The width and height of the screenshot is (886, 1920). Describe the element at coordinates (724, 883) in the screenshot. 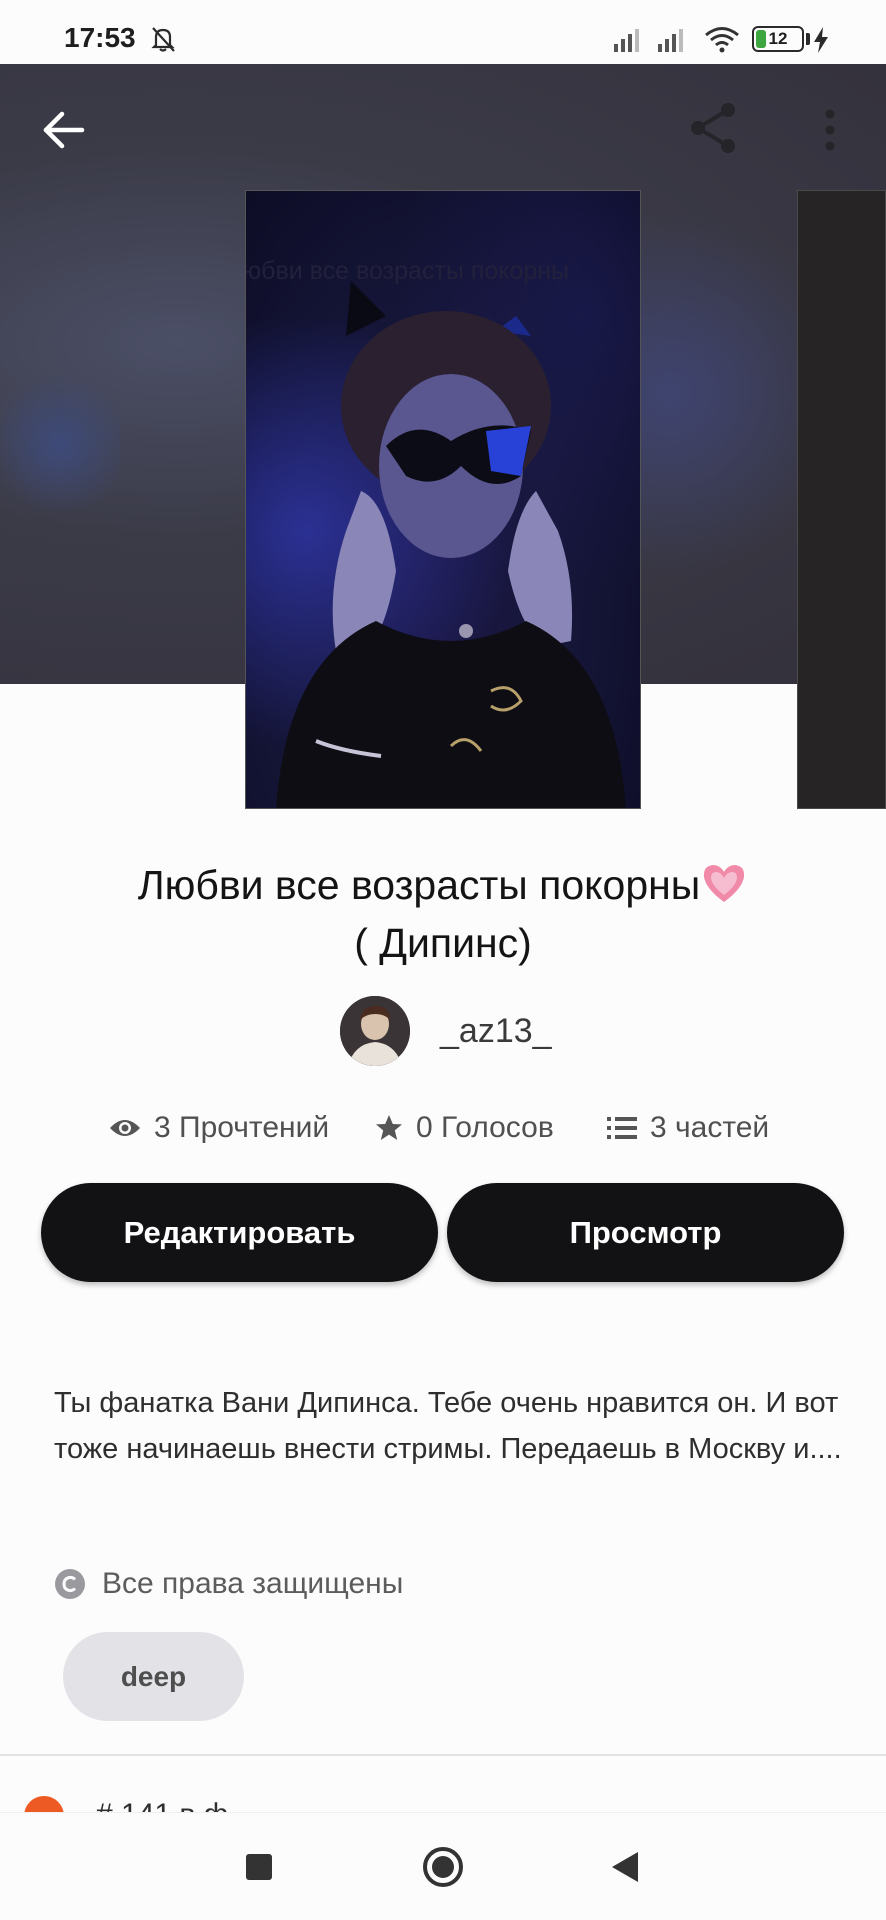

I see `heart-emoji-icon` at that location.